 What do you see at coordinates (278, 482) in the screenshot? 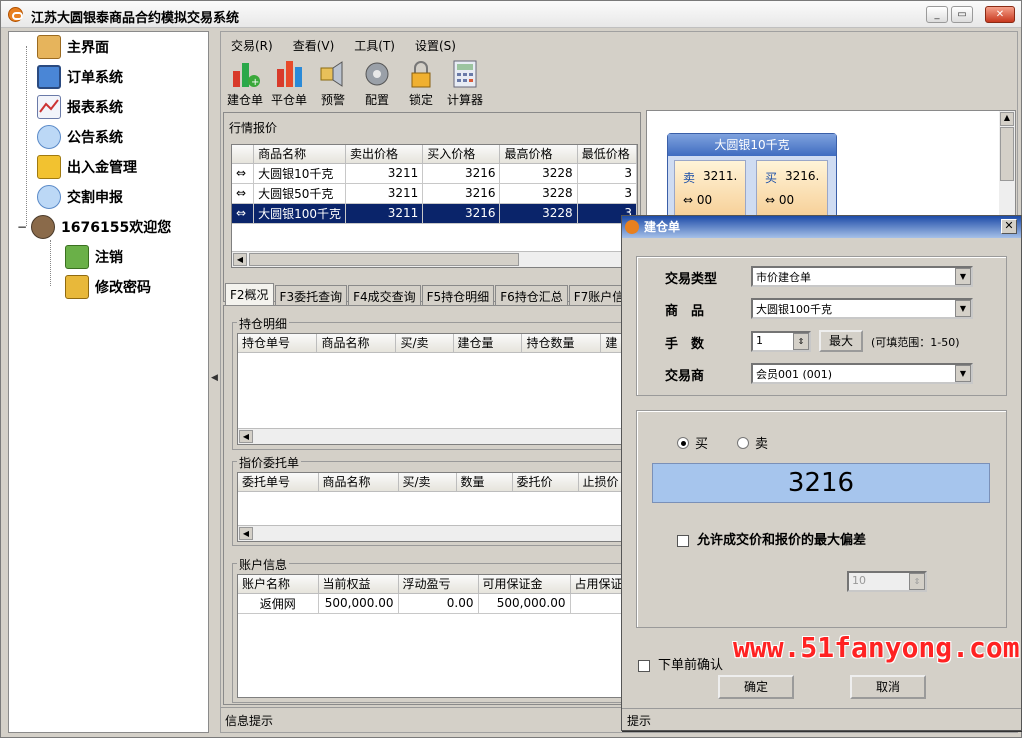
I see `column-header: 委托单号` at bounding box center [278, 482].